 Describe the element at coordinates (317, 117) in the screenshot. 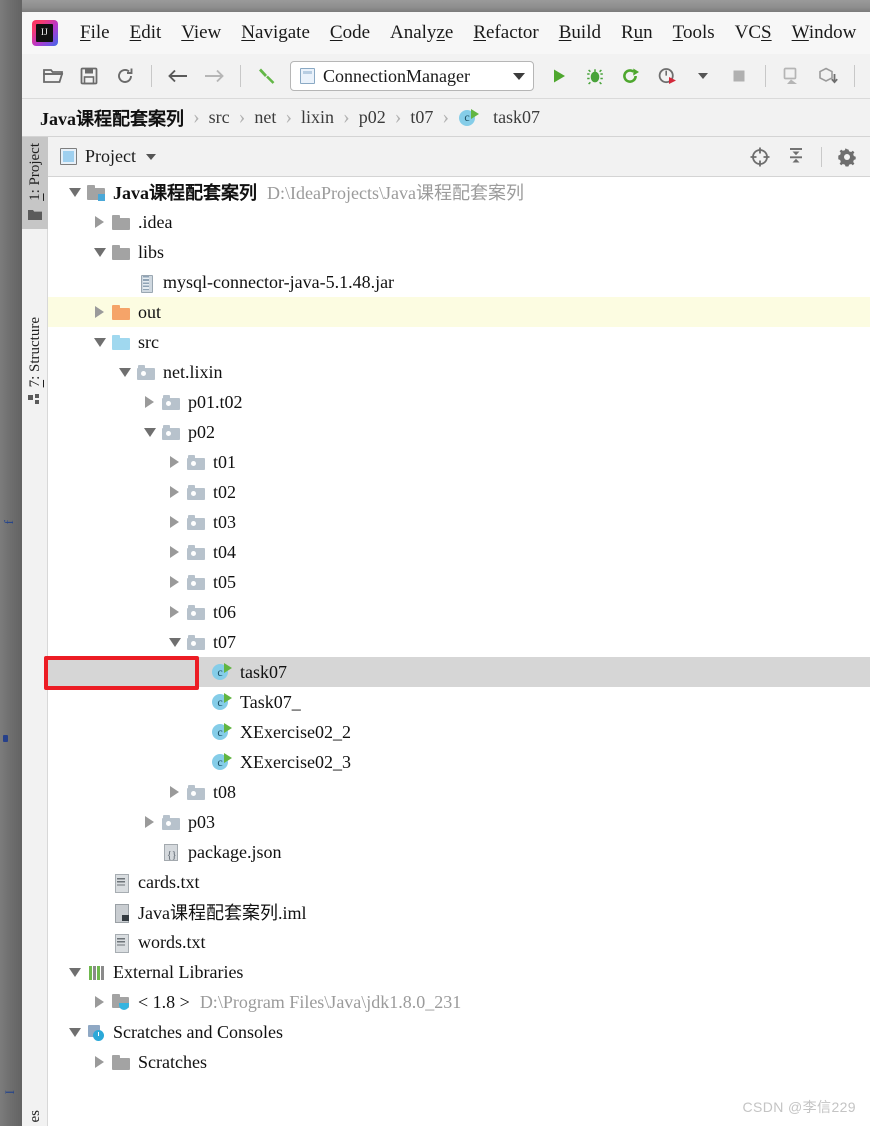

I see `breadcrumb-item-3: lixin` at that location.